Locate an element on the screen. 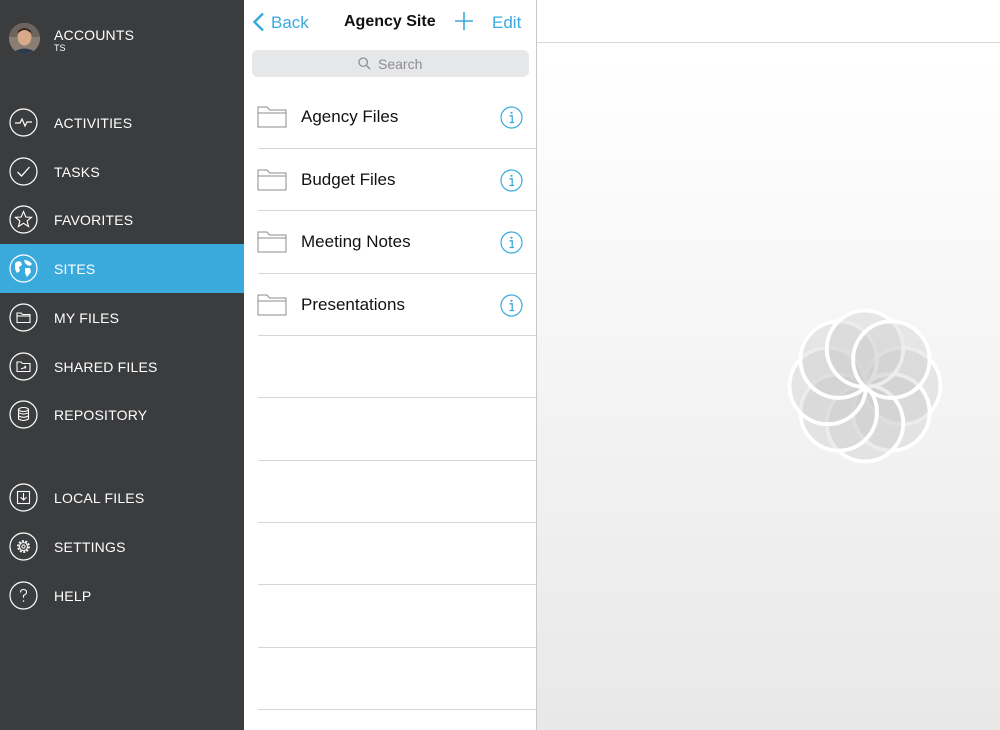  sidebar-item-label: SITES is located at coordinates (75, 269).